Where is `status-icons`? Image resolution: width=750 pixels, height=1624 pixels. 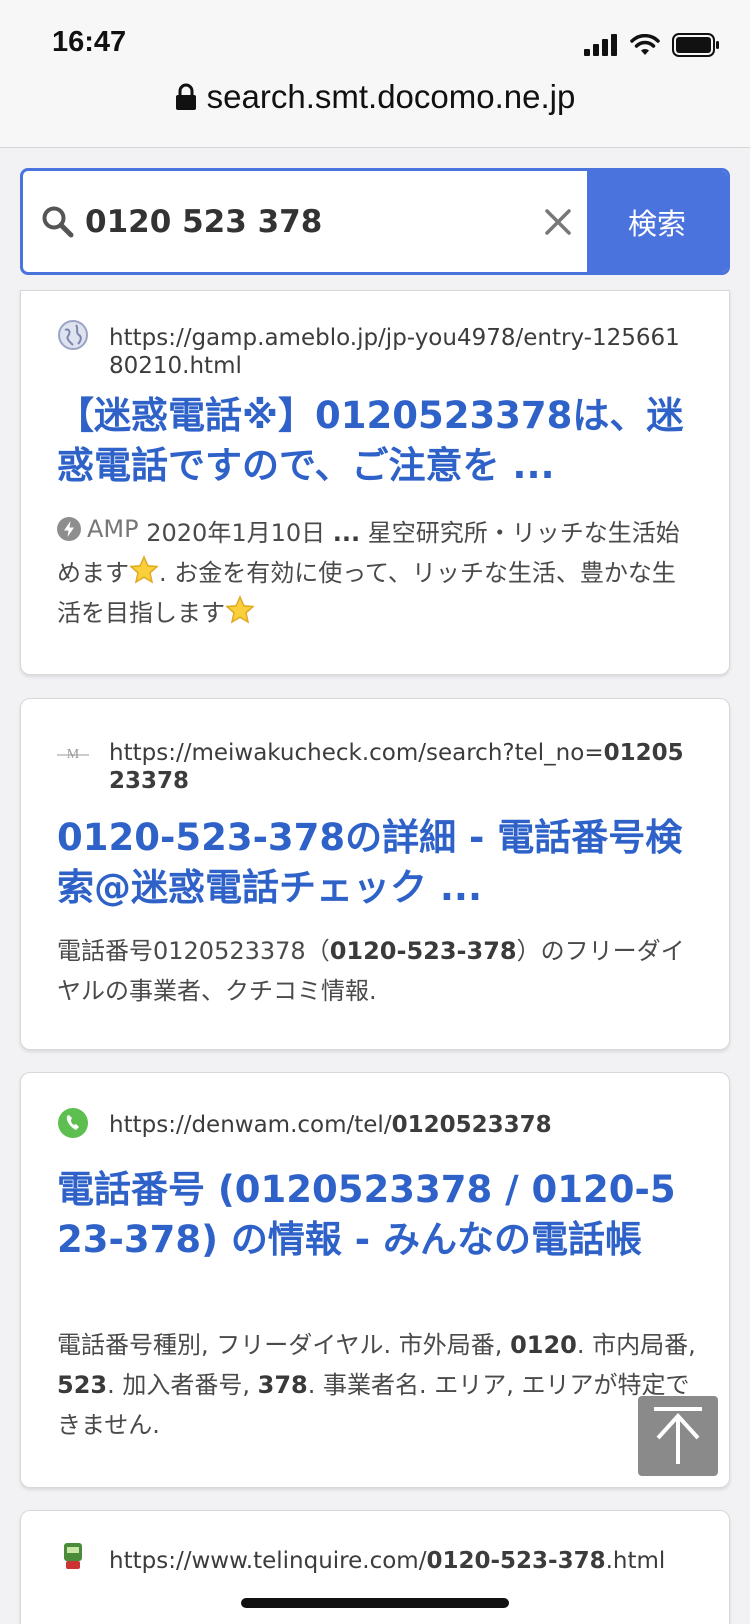 status-icons is located at coordinates (652, 45).